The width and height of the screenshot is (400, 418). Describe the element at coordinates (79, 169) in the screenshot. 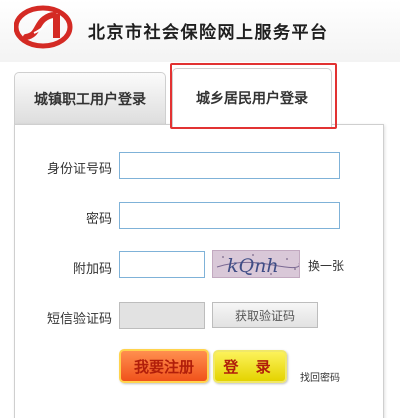

I see `id-number-label: 身份证号码` at that location.